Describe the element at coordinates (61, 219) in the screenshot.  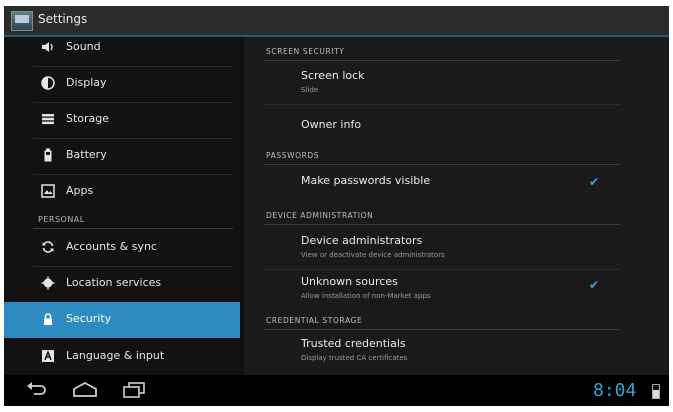
I see `sidebar-section-header-personal: PERSONAL` at that location.